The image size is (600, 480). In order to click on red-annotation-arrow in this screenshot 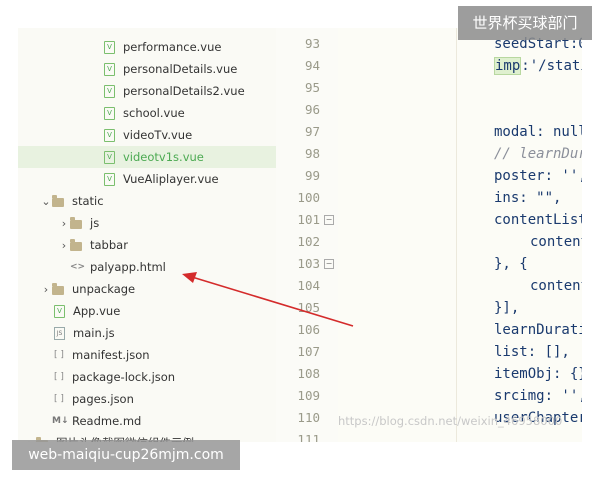, I will do `click(268, 299)`.